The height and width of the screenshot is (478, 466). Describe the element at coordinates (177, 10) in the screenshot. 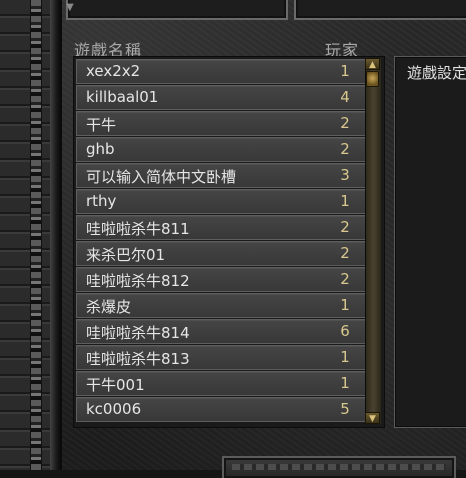

I see `top-input-frame` at that location.